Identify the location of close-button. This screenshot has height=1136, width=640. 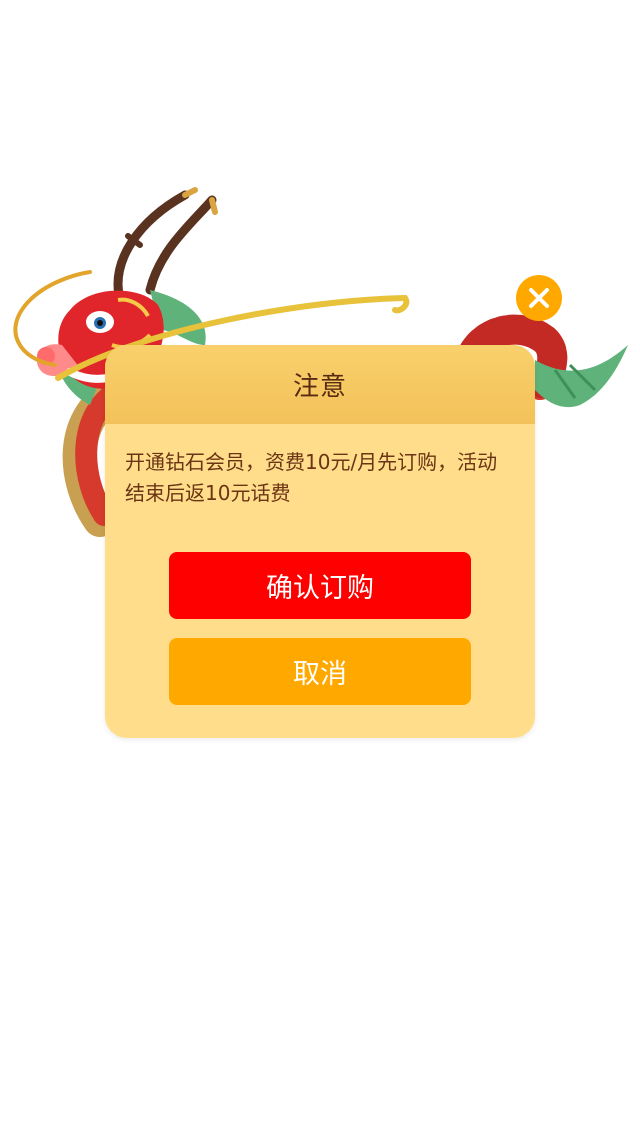
(539, 298).